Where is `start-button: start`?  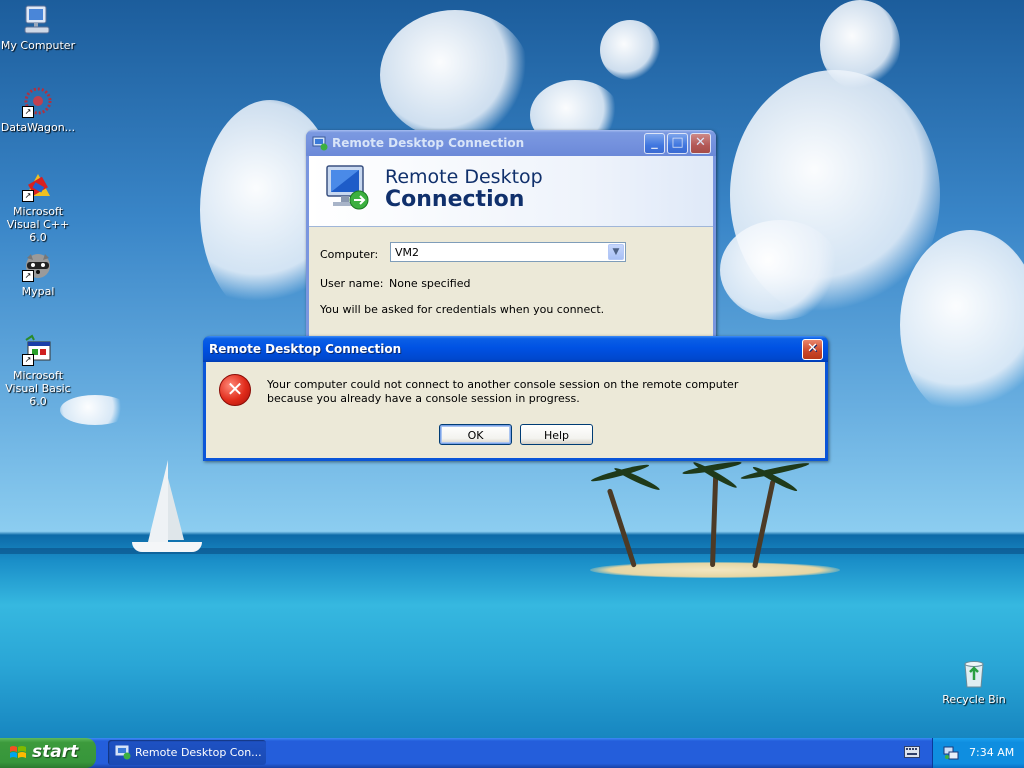
start-button: start is located at coordinates (48, 753).